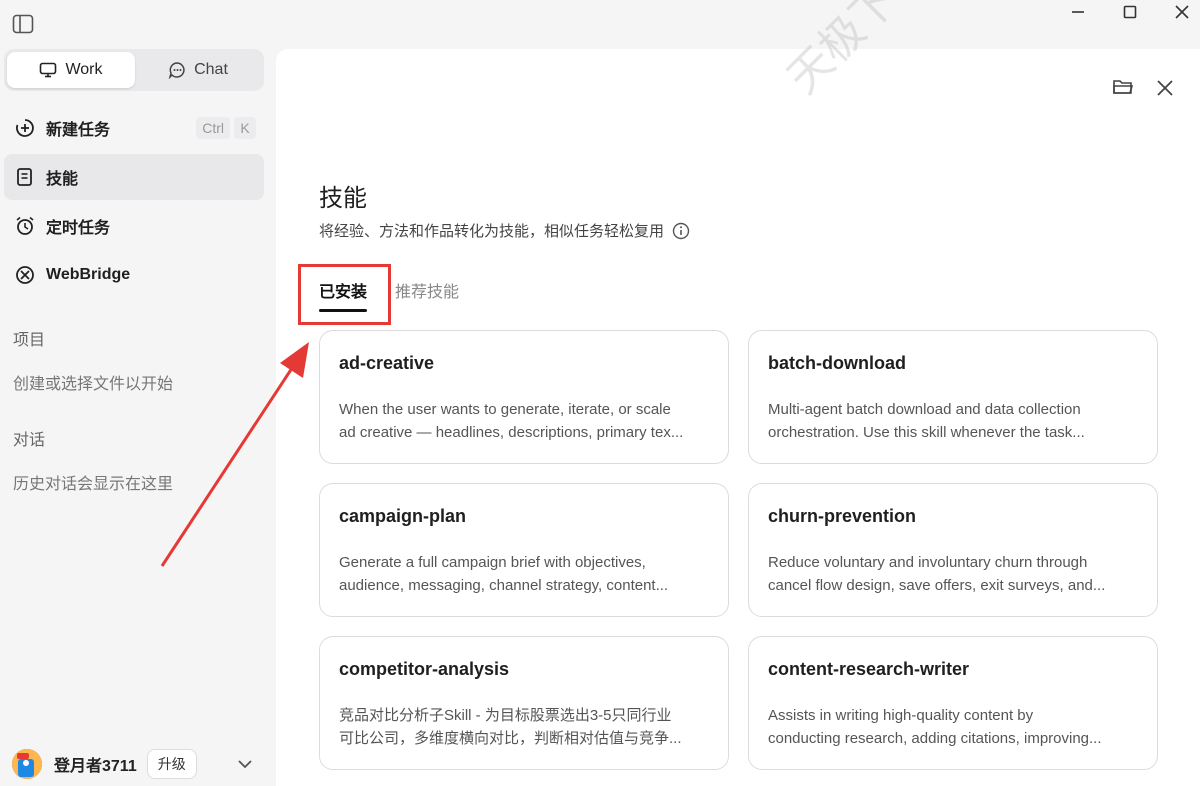 Image resolution: width=1200 pixels, height=786 pixels. What do you see at coordinates (1130, 12) in the screenshot?
I see `maximize-icon` at bounding box center [1130, 12].